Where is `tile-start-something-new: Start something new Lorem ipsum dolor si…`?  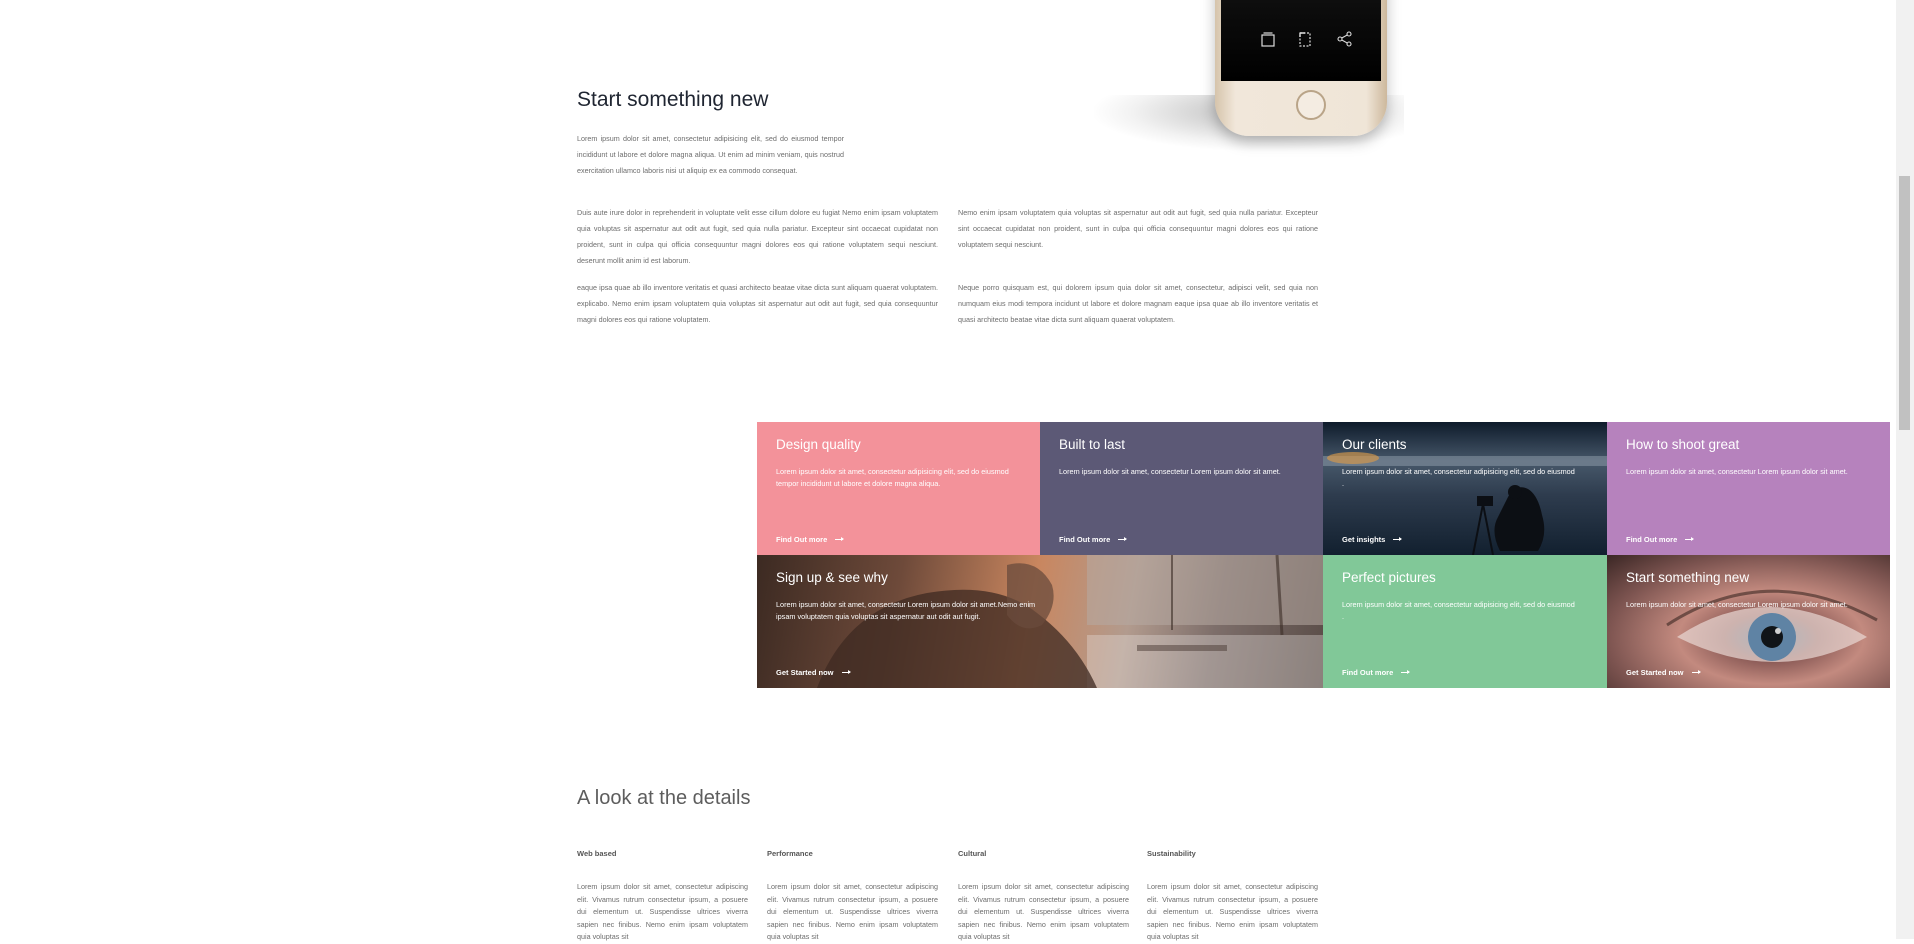 tile-start-something-new: Start something new Lorem ipsum dolor si… is located at coordinates (1748, 621).